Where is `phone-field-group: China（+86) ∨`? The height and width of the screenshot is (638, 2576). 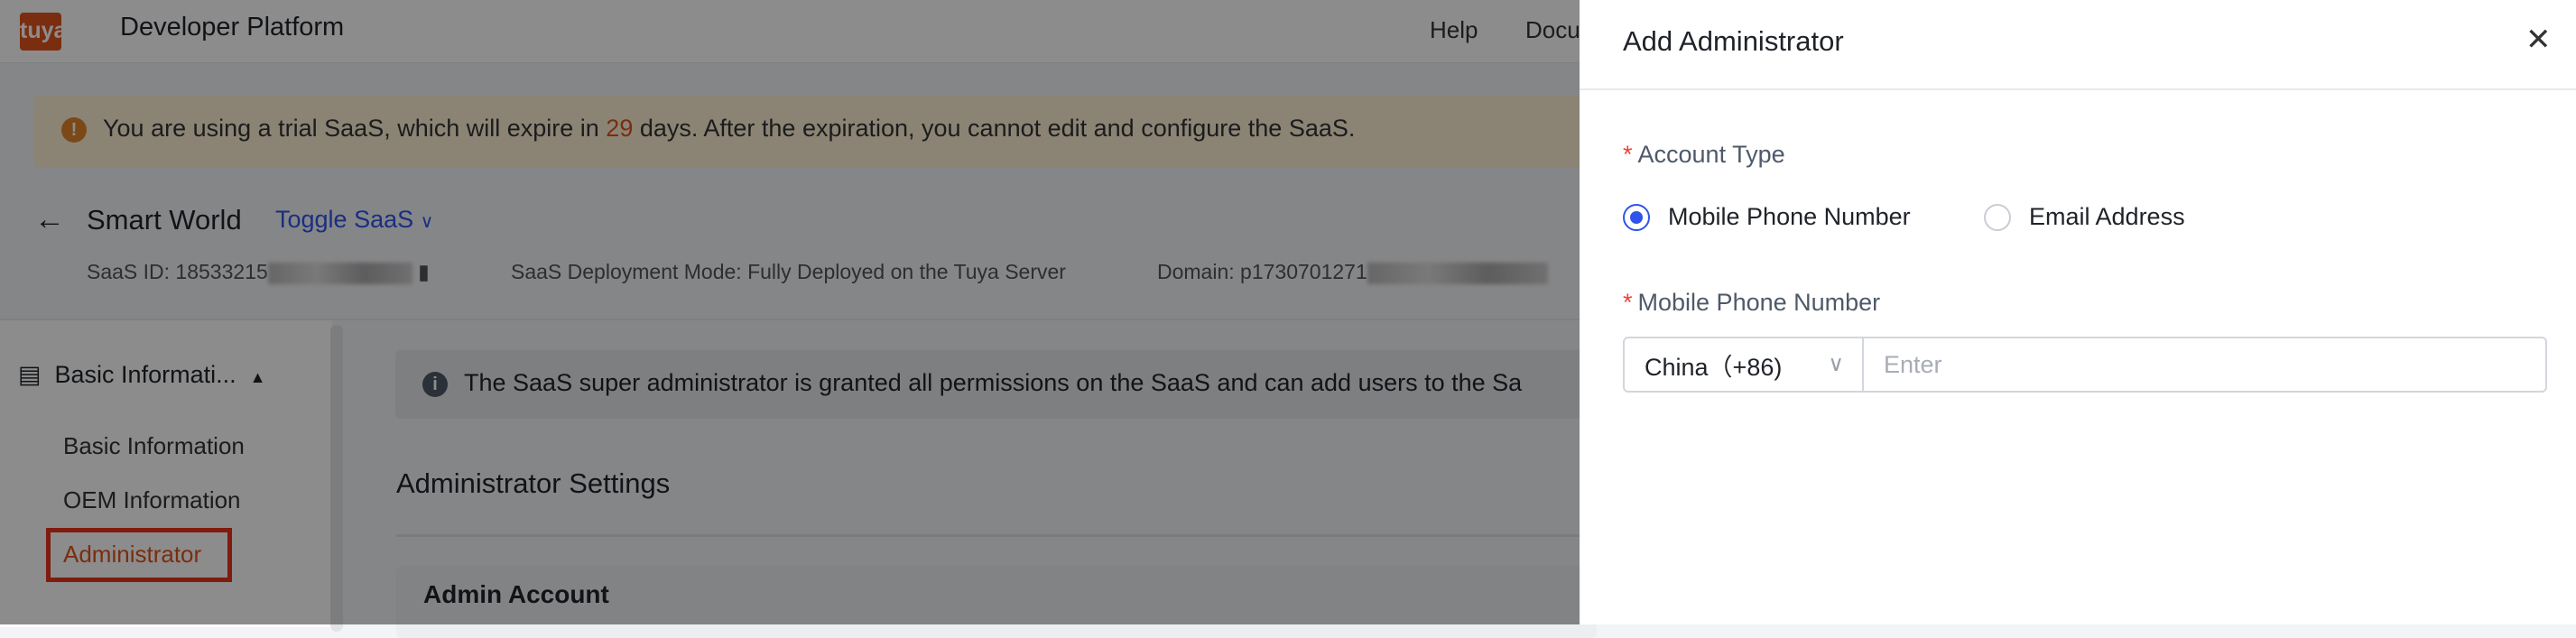
phone-field-group: China（+86) ∨ is located at coordinates (2085, 365).